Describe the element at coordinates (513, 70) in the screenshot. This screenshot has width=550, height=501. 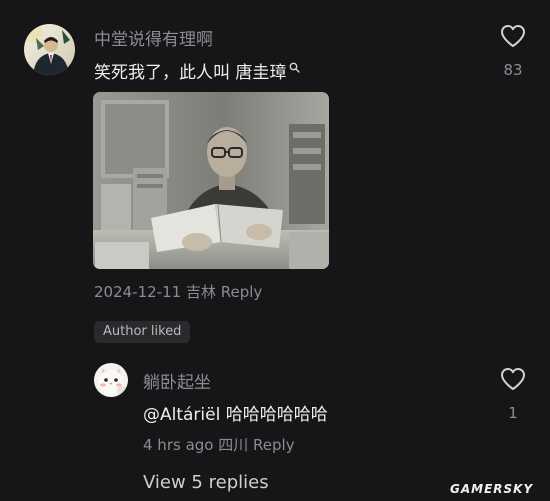
I see `comment-like-count: 83` at that location.